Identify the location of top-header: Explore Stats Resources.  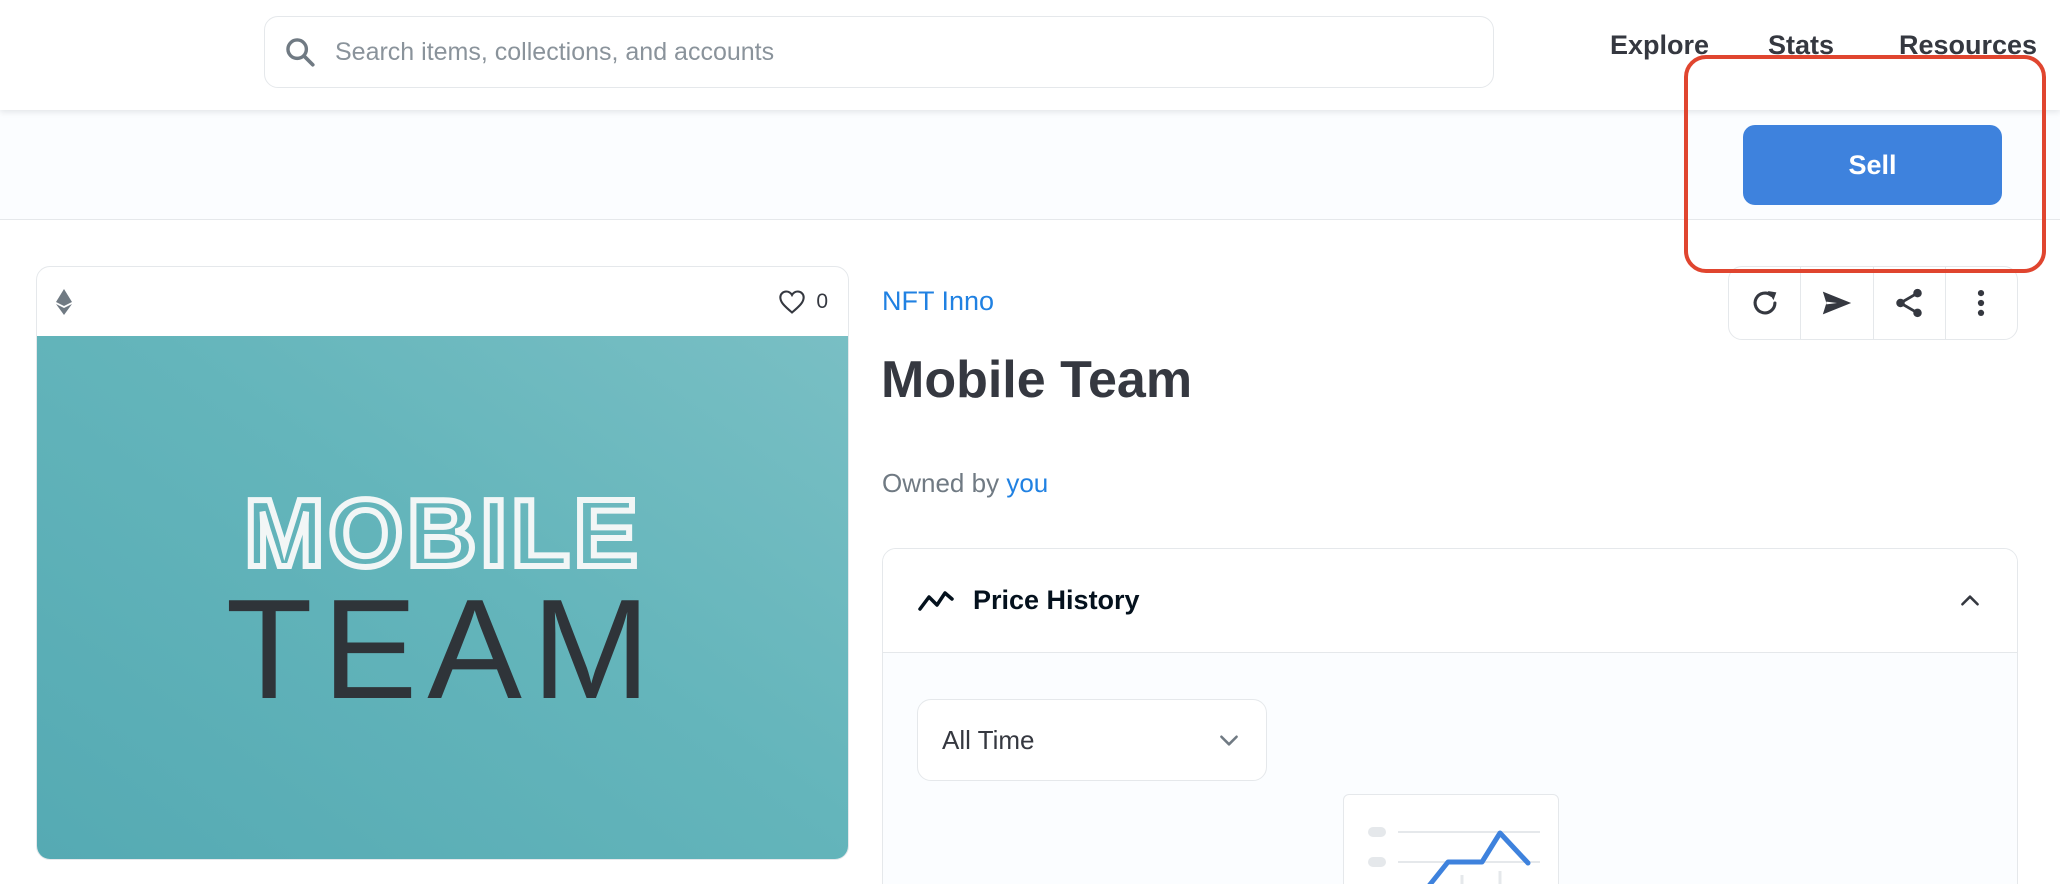
(1030, 55).